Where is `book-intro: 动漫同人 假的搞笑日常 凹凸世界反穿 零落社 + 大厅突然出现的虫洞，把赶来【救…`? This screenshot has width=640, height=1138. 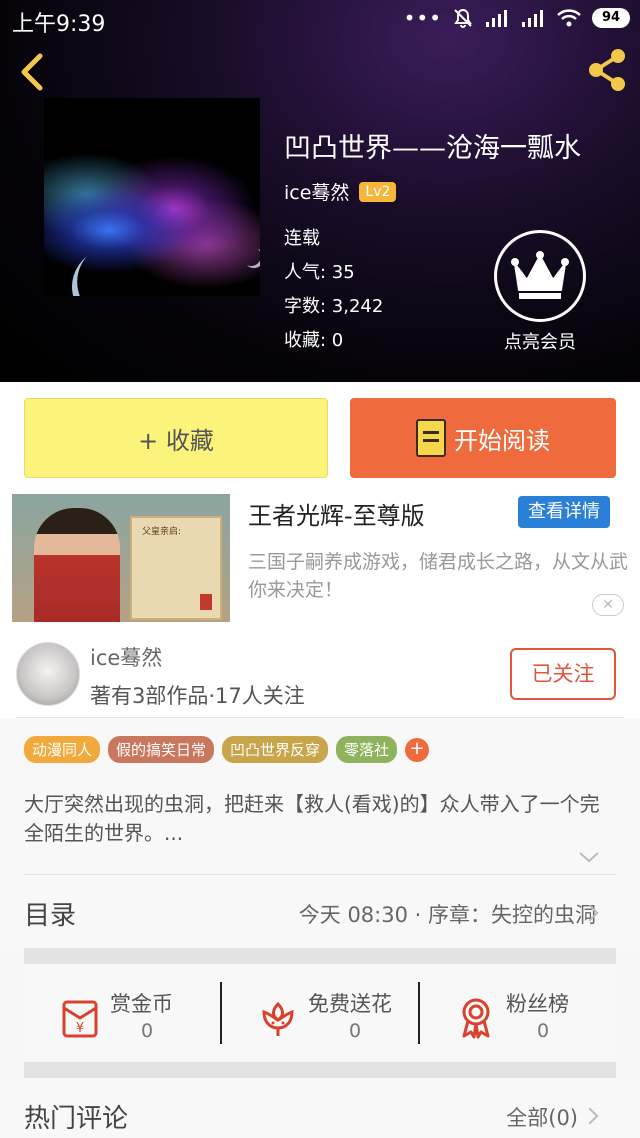
book-intro: 动漫同人 假的搞笑日常 凹凸世界反穿 零落社 + 大厅突然出现的虫洞，把赶来【救… is located at coordinates (320, 796).